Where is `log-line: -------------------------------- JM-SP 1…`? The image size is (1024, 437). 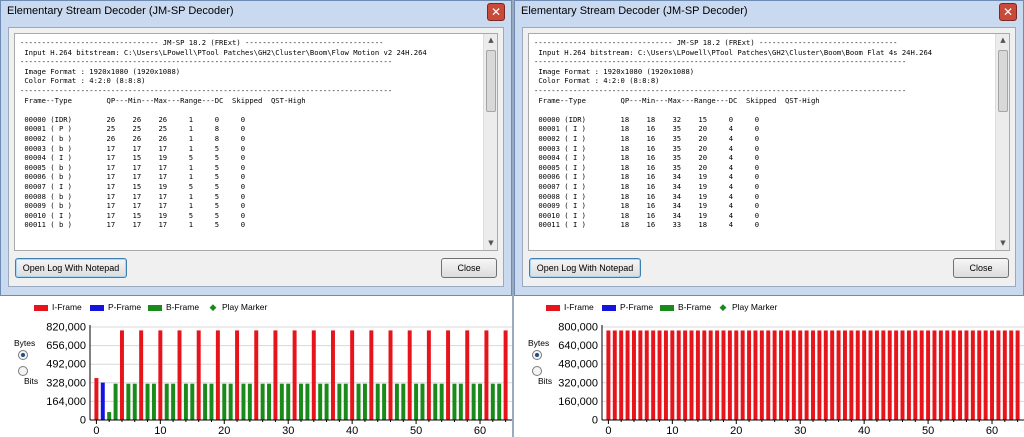
log-line: -------------------------------- JM-SP 1… is located at coordinates (202, 42).